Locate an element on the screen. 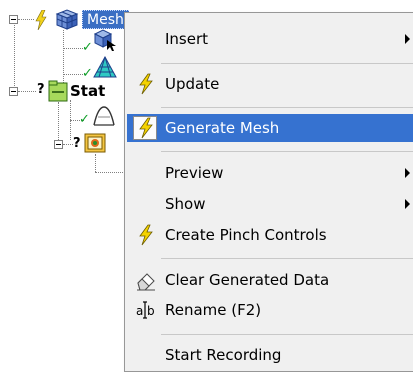  menu-item-insert: Insert is located at coordinates (270, 39).